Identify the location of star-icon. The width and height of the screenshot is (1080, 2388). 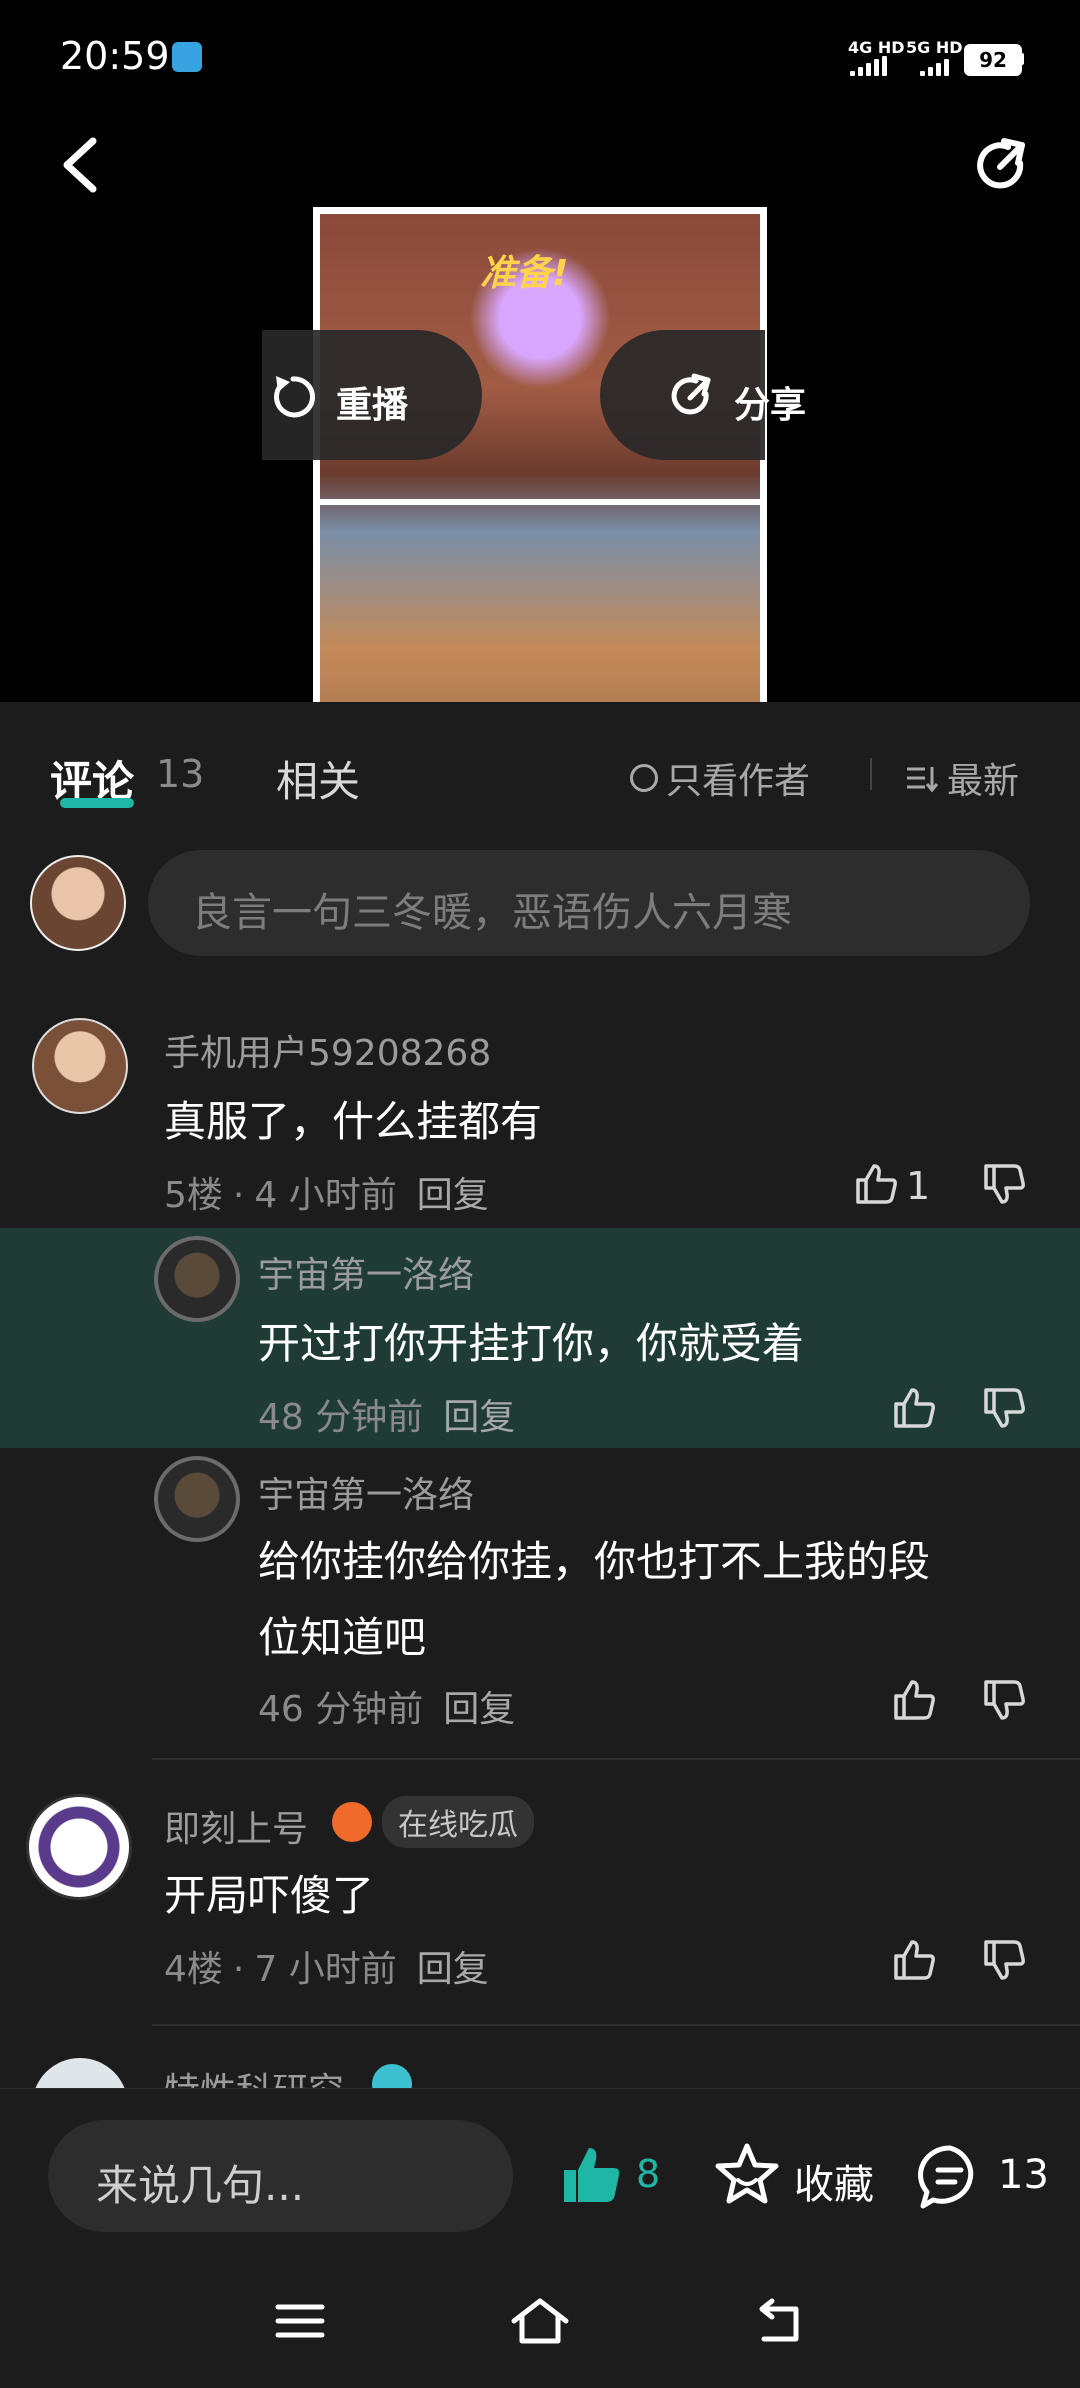
(747, 2175).